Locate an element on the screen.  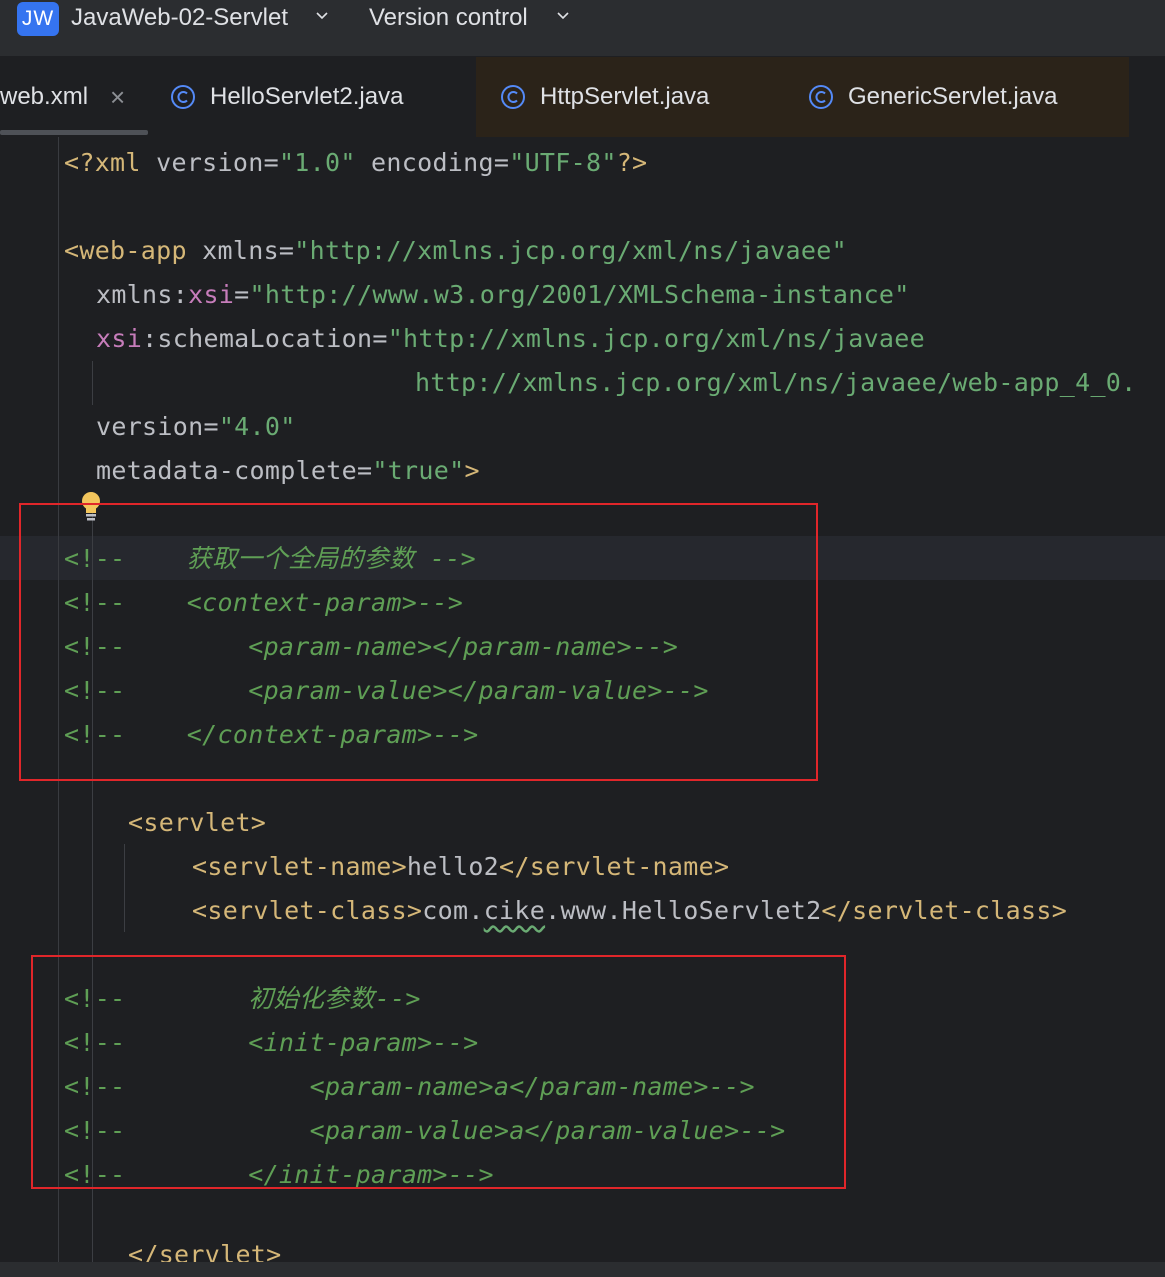
tab-httpservlet: HttpServlet.java is located at coordinates (631, 97).